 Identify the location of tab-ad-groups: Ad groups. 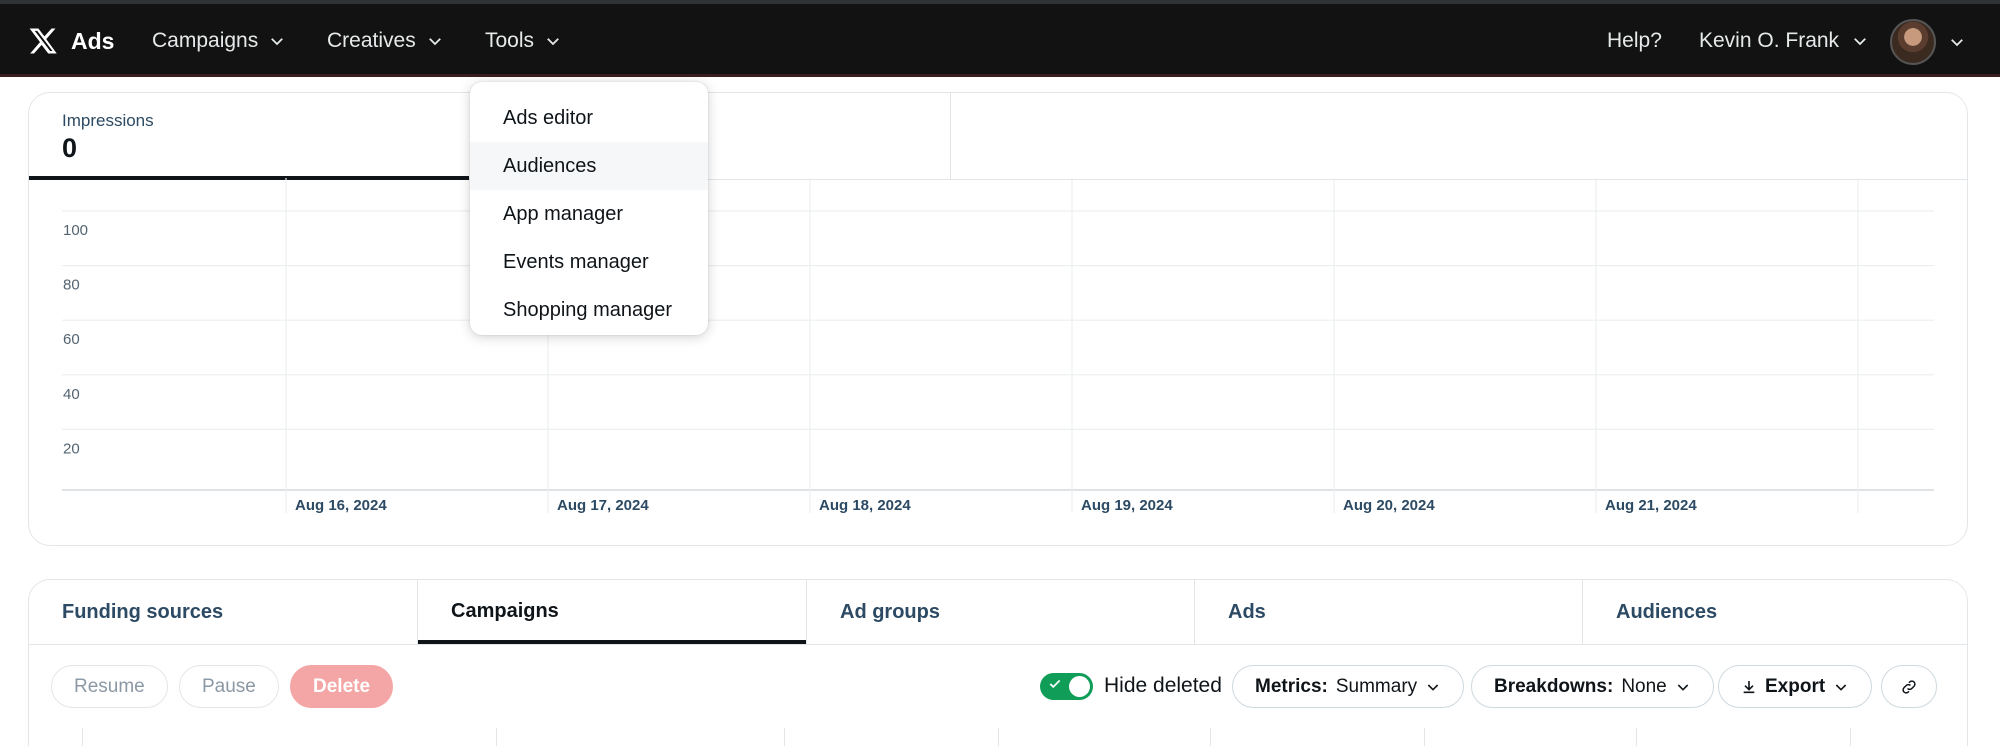
(1001, 612).